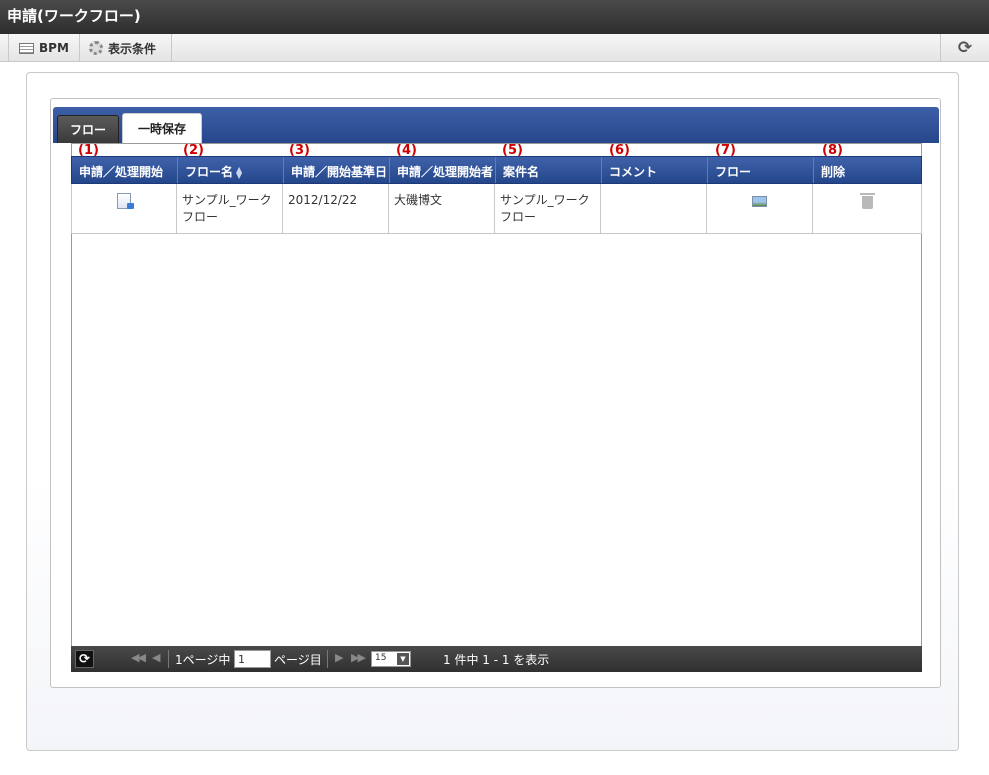  I want to click on refresh-button: ⟳, so click(964, 48).